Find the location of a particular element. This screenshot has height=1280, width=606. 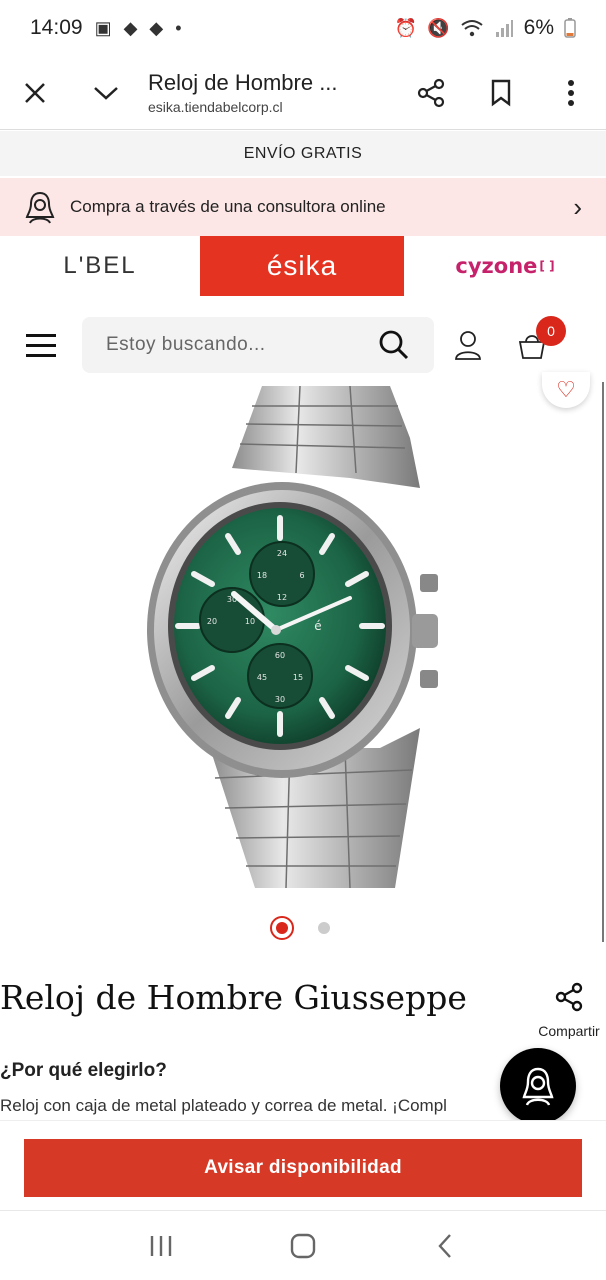

search-icon is located at coordinates (394, 345).